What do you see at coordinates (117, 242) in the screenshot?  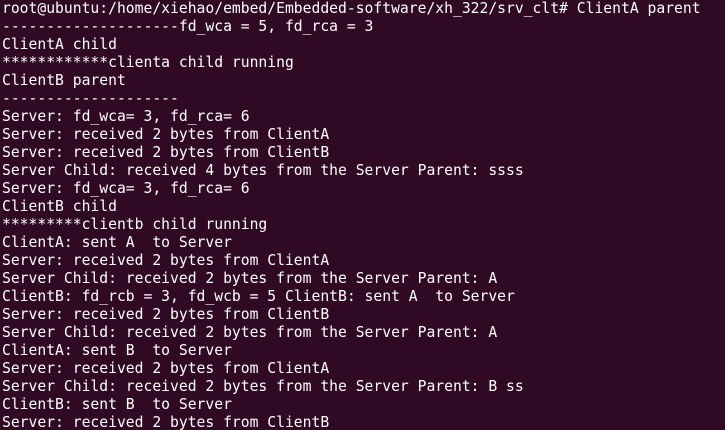 I see `terminal-line: ClientA: sent A to Server` at bounding box center [117, 242].